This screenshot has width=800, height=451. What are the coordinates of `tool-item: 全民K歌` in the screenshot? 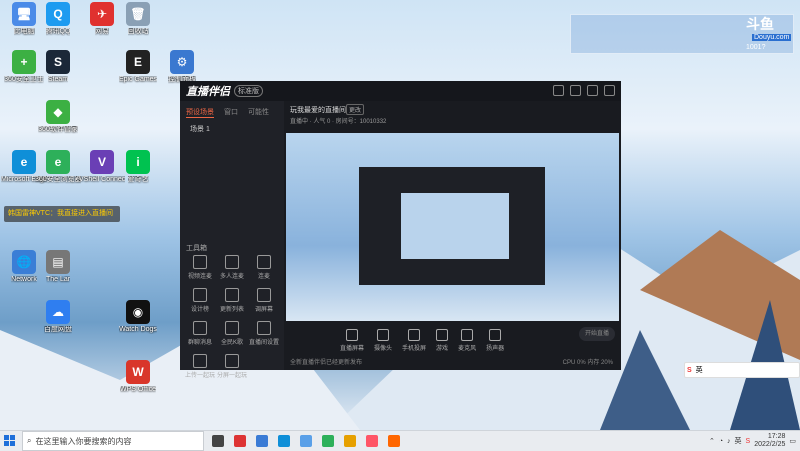 It's located at (232, 333).